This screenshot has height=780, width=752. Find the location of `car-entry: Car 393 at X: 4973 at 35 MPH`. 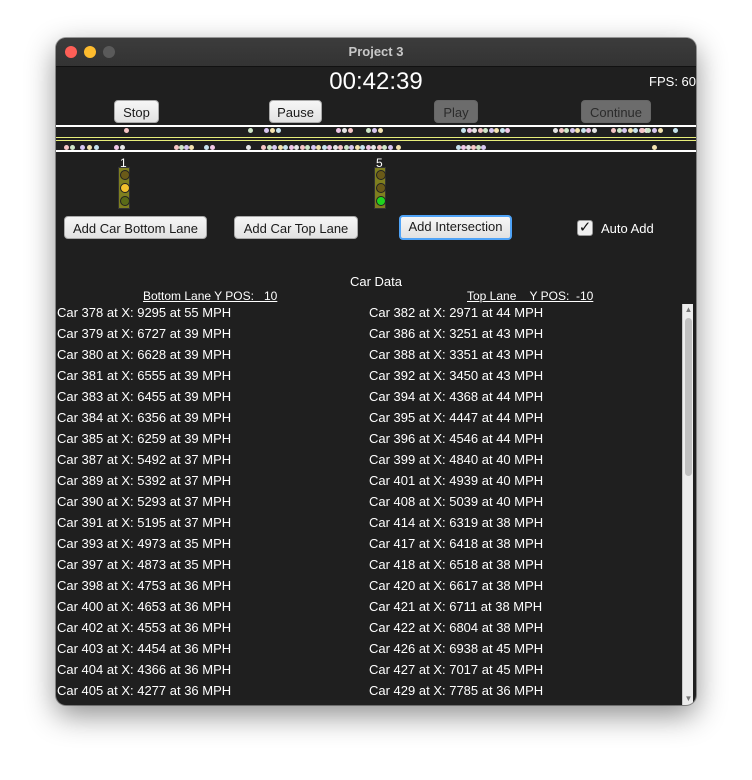

car-entry: Car 393 at X: 4973 at 35 MPH is located at coordinates (144, 543).